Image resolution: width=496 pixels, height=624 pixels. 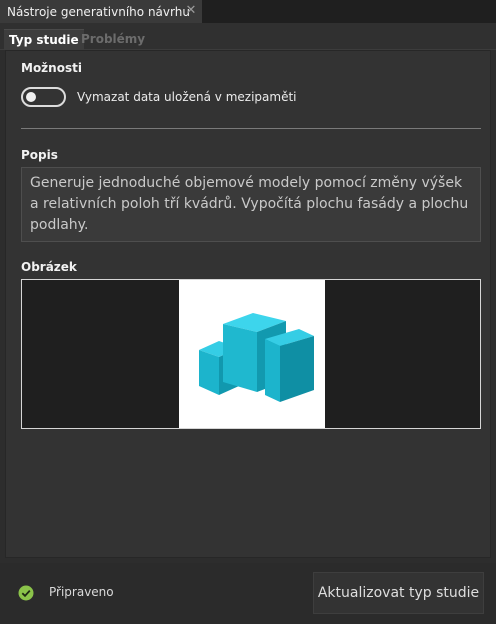 What do you see at coordinates (31, 97) in the screenshot?
I see `toggle-knob` at bounding box center [31, 97].